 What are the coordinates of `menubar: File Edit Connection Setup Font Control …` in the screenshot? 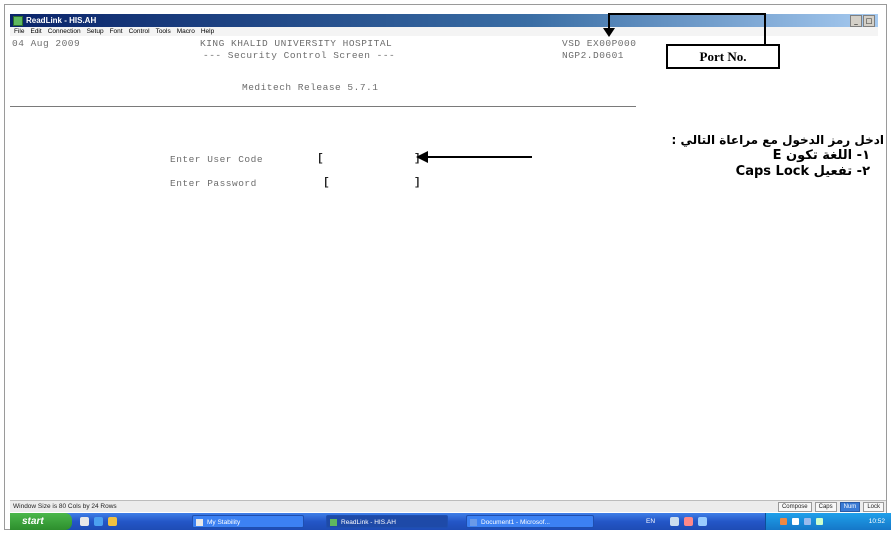 It's located at (444, 31).